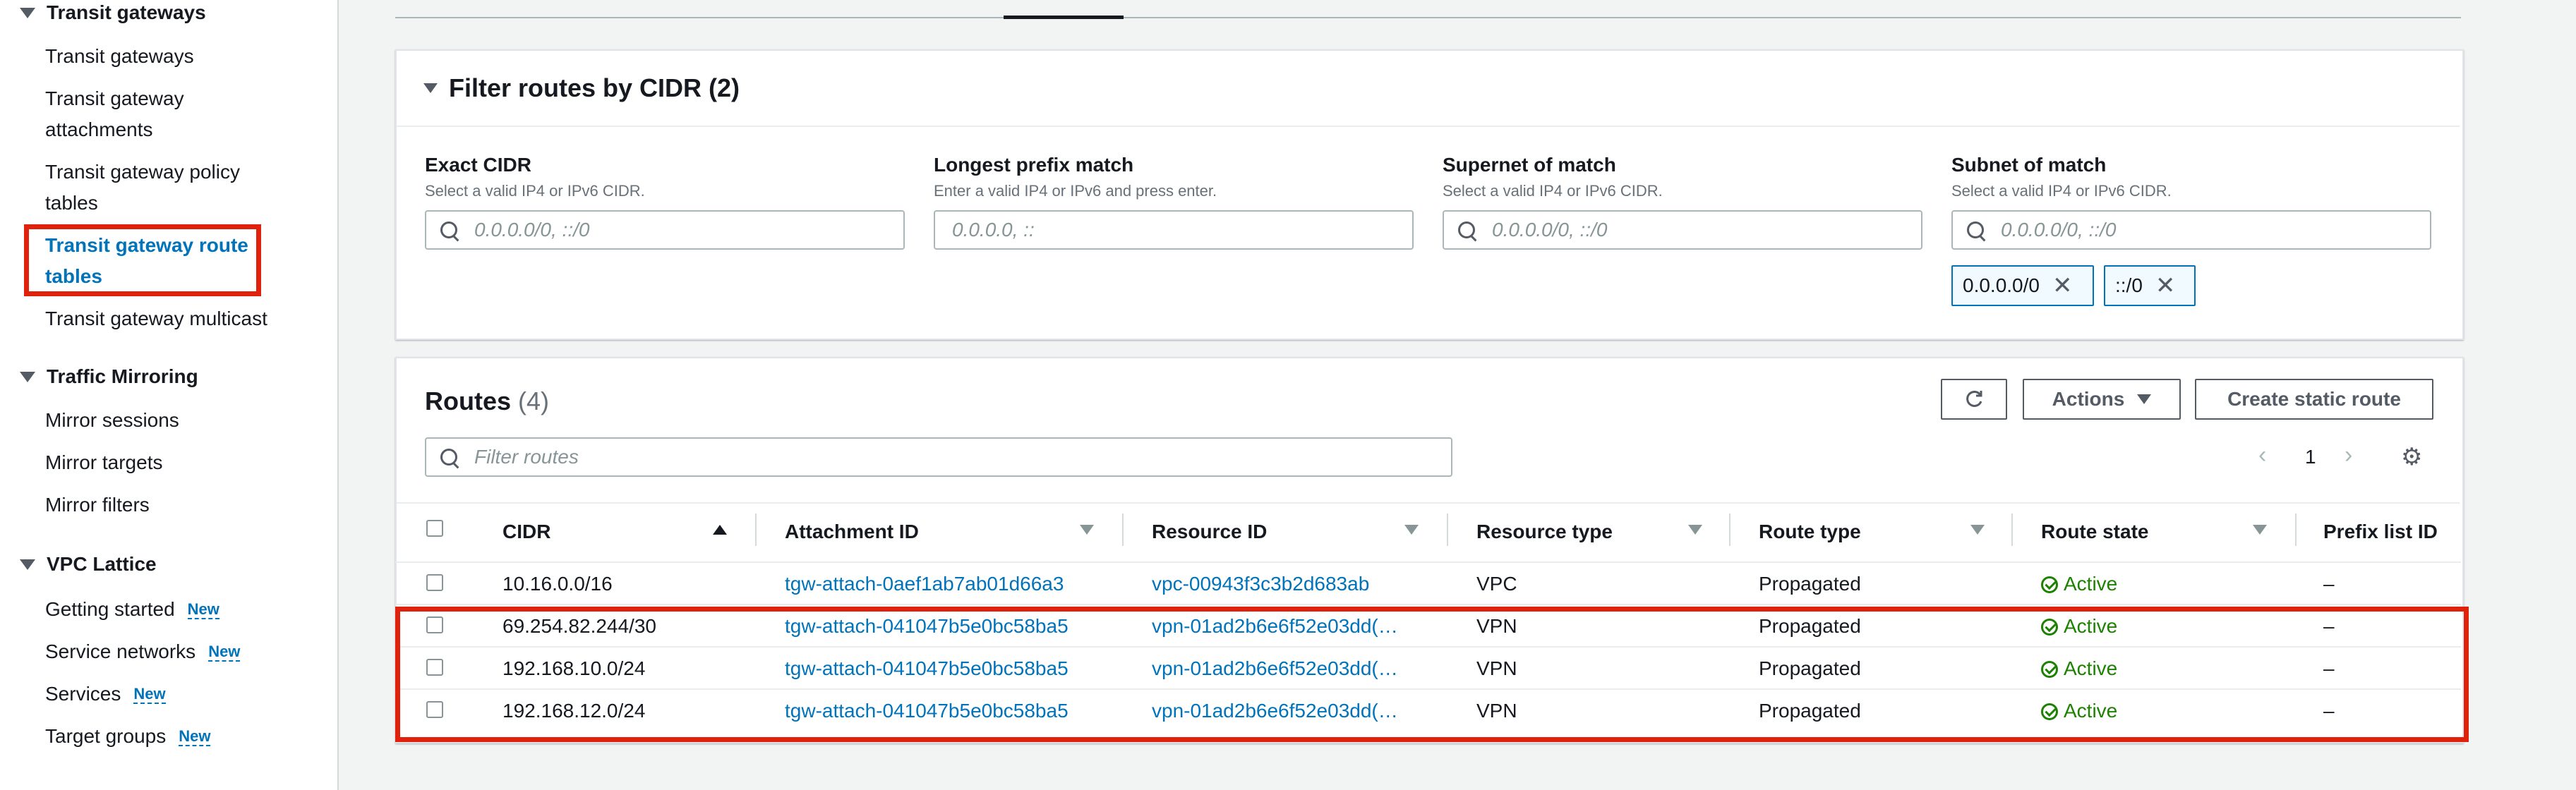 The image size is (2576, 790). Describe the element at coordinates (665, 230) in the screenshot. I see `exact-cidr-input: 0.0.0.0/0, ::/0` at that location.